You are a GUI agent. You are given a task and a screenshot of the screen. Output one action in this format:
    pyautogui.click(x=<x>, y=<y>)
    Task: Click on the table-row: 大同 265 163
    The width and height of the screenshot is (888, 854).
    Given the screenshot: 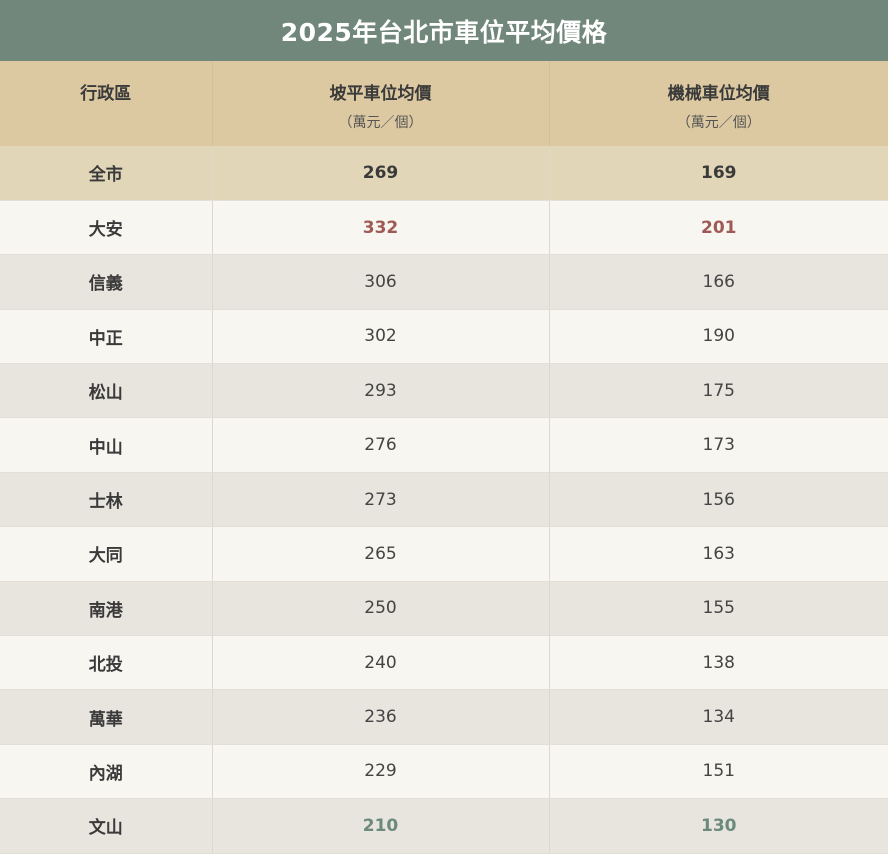 What is the action you would take?
    pyautogui.click(x=444, y=554)
    